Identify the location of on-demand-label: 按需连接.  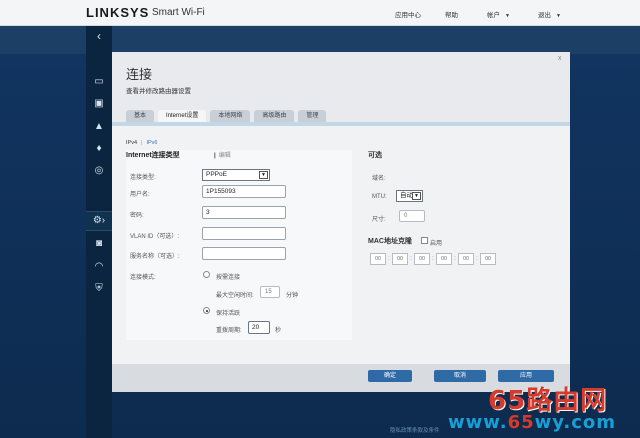
(228, 278).